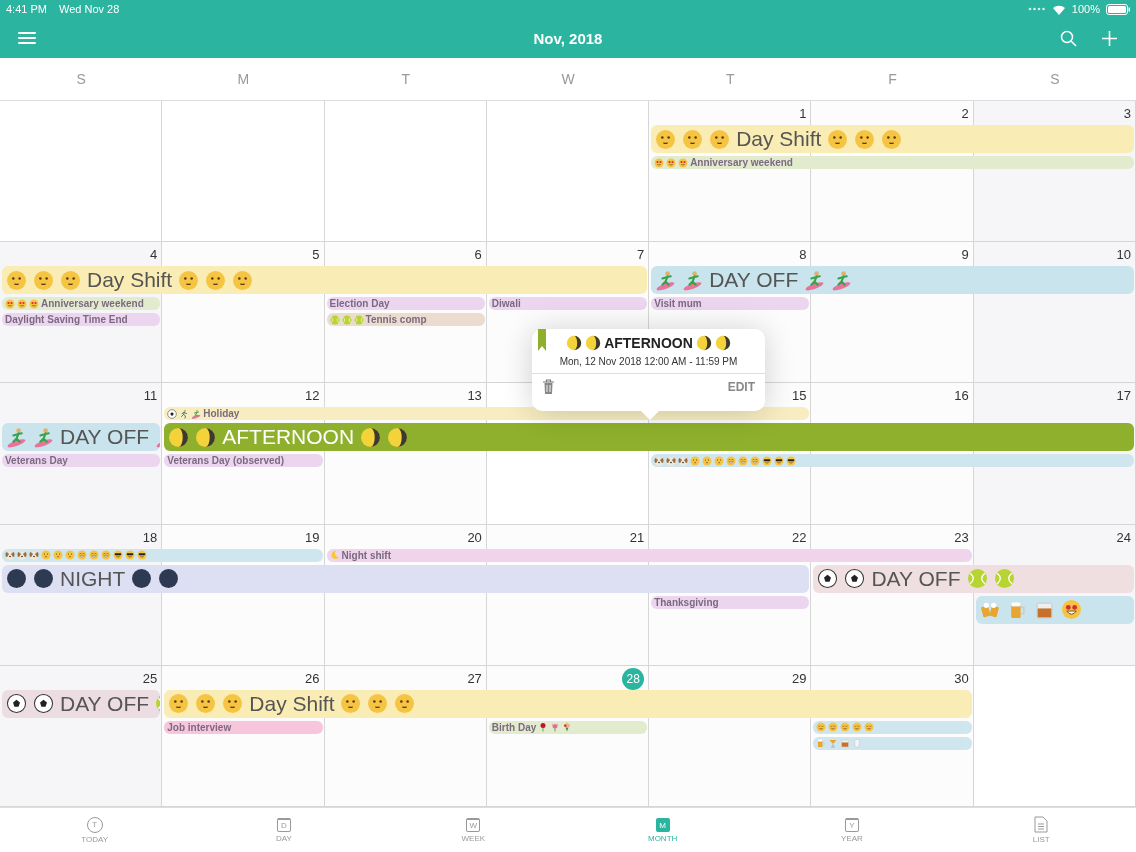 This screenshot has width=1136, height=852. Describe the element at coordinates (396, 320) in the screenshot. I see `event-title: Tennis comp` at that location.